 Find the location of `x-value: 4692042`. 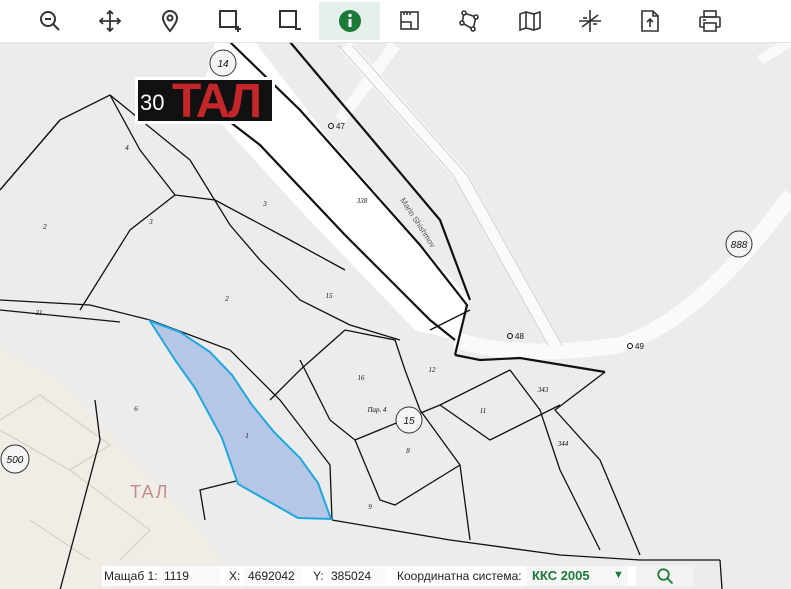

x-value: 4692042 is located at coordinates (271, 576).